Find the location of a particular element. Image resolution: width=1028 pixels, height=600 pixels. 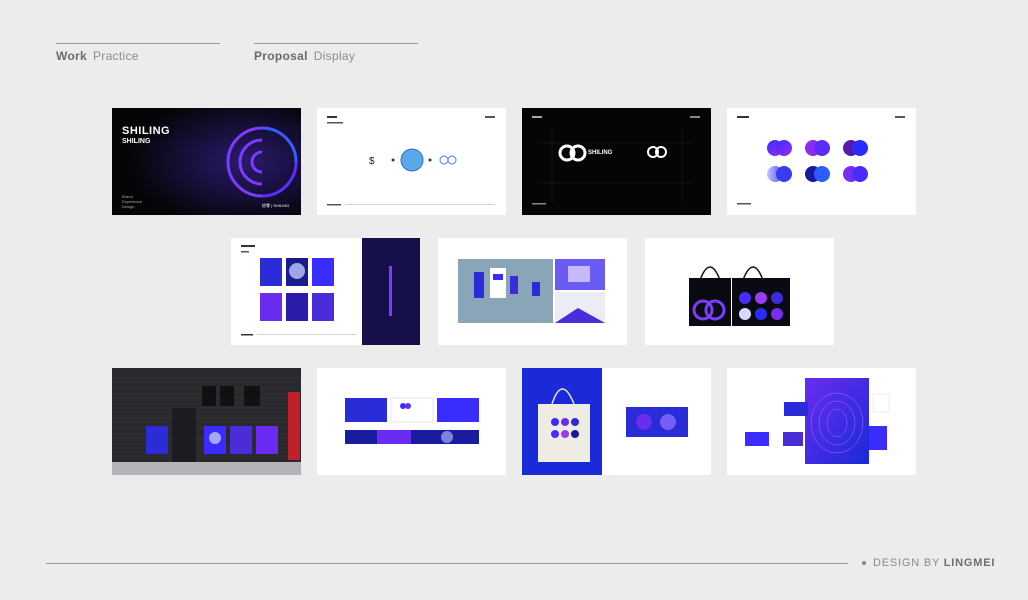

cover-desc-3: Design is located at coordinates (128, 206).